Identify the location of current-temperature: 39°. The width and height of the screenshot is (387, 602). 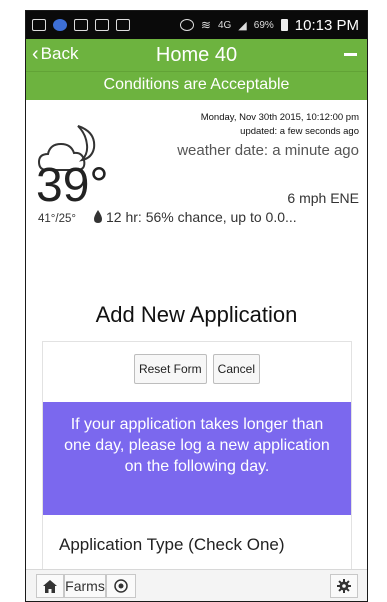
(72, 185).